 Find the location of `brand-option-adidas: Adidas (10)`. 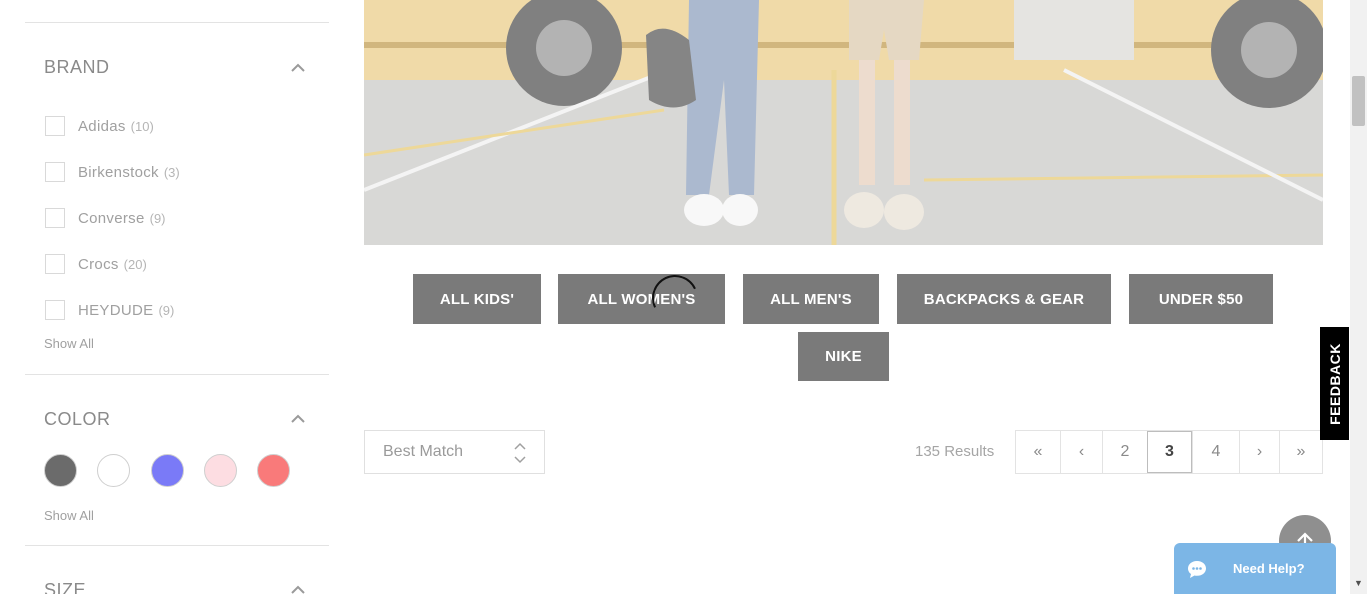

brand-option-adidas: Adidas (10) is located at coordinates (99, 126).